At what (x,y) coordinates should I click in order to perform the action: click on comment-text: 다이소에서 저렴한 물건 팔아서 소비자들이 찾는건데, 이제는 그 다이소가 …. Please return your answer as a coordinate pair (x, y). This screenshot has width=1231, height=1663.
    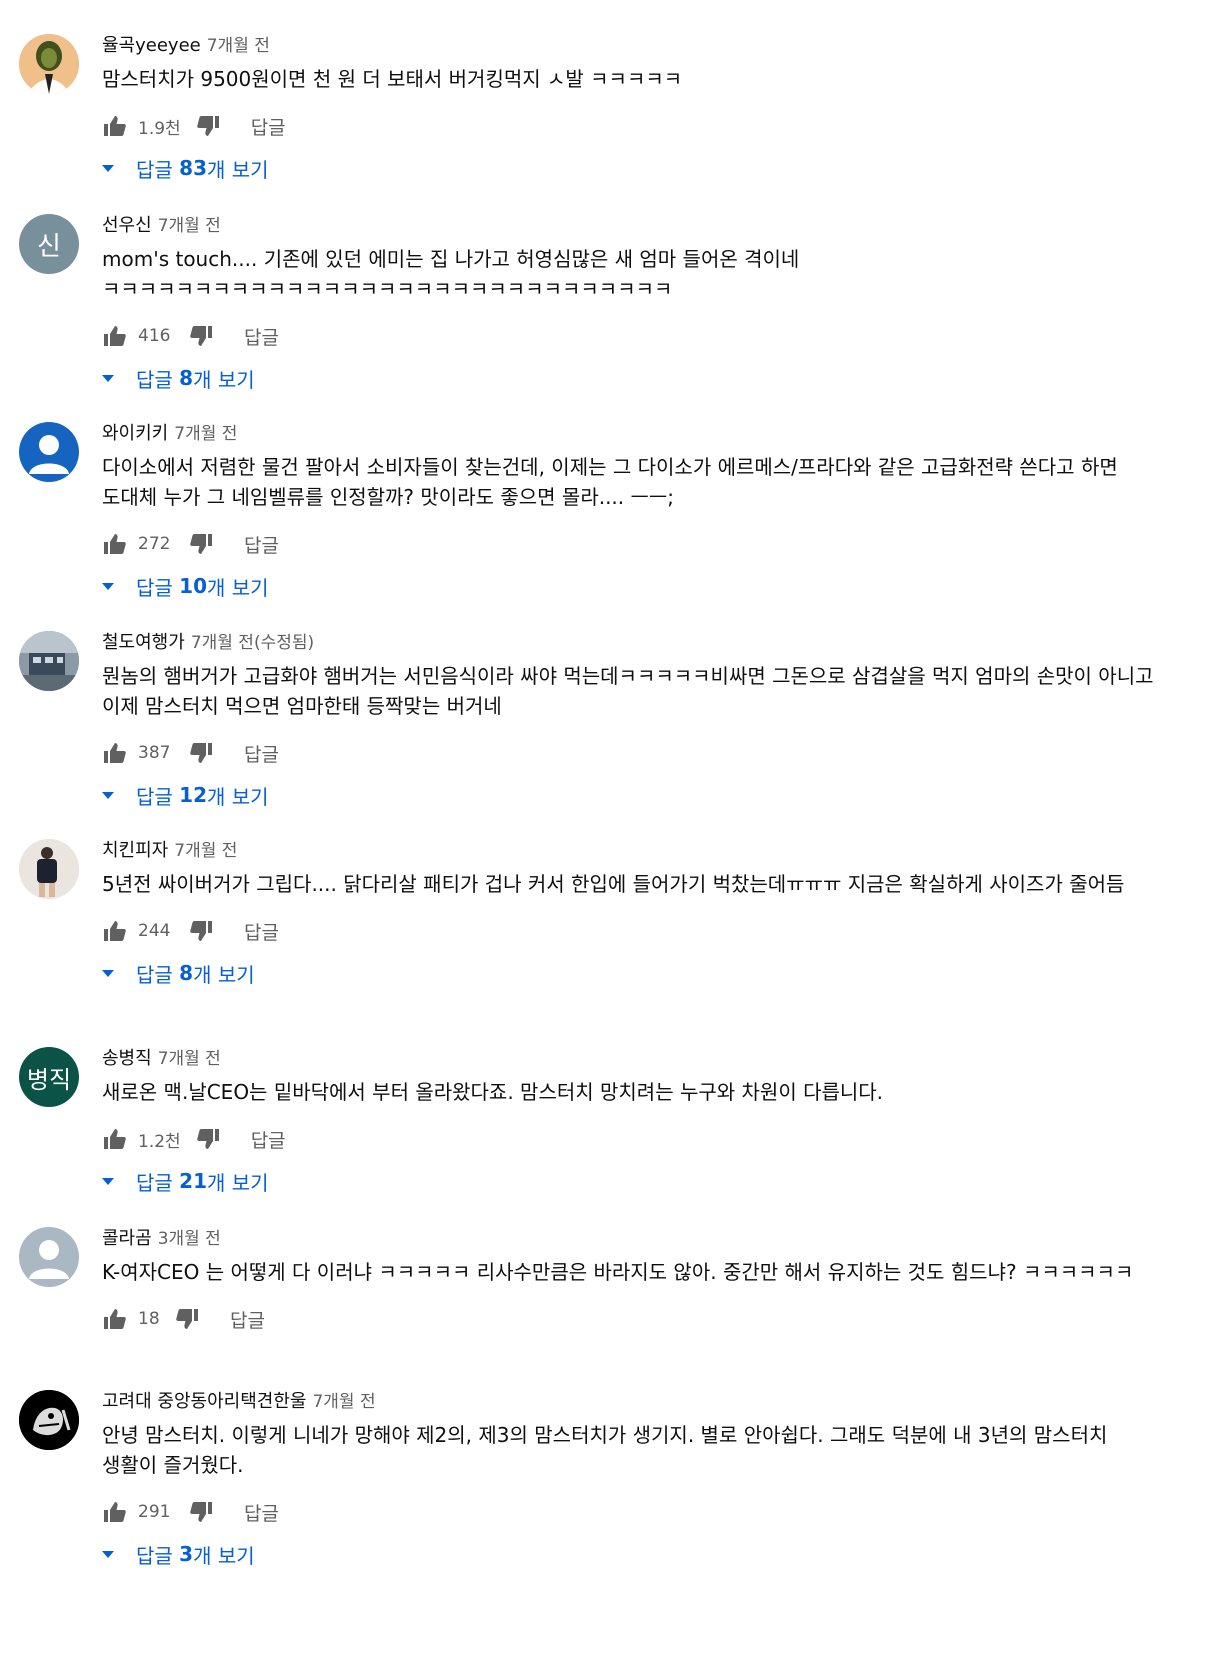
    Looking at the image, I should click on (610, 482).